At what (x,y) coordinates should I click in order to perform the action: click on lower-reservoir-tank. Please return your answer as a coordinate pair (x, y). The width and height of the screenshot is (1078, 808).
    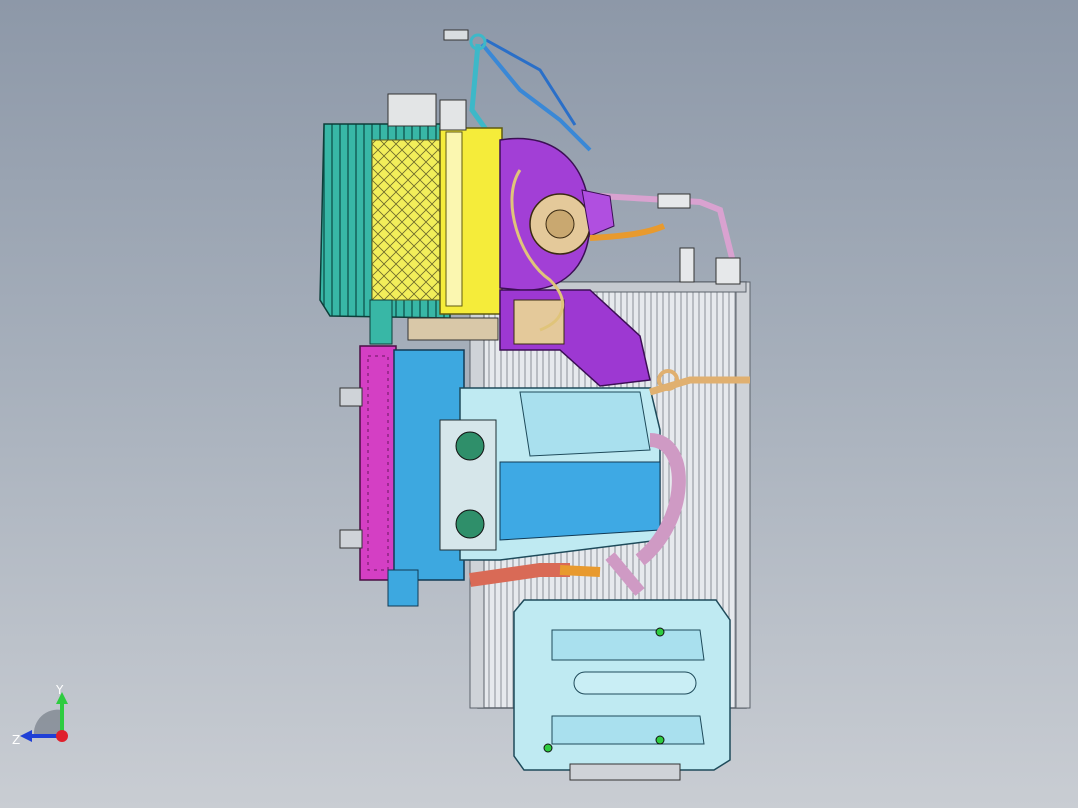
    Looking at the image, I should click on (622, 690).